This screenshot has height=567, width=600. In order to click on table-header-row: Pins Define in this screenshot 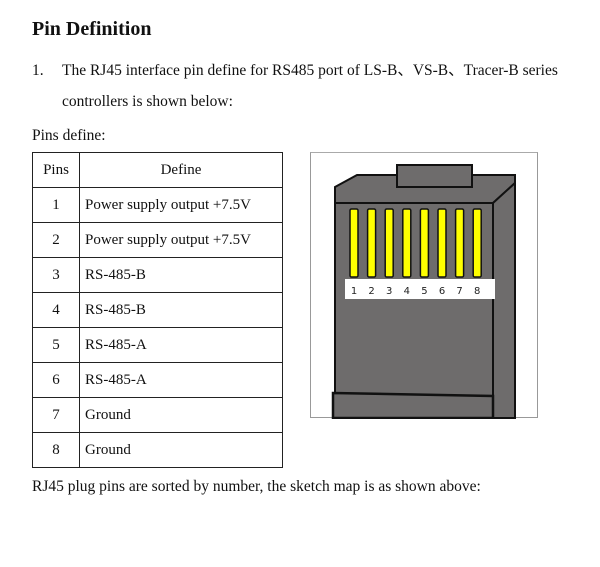, I will do `click(157, 170)`.